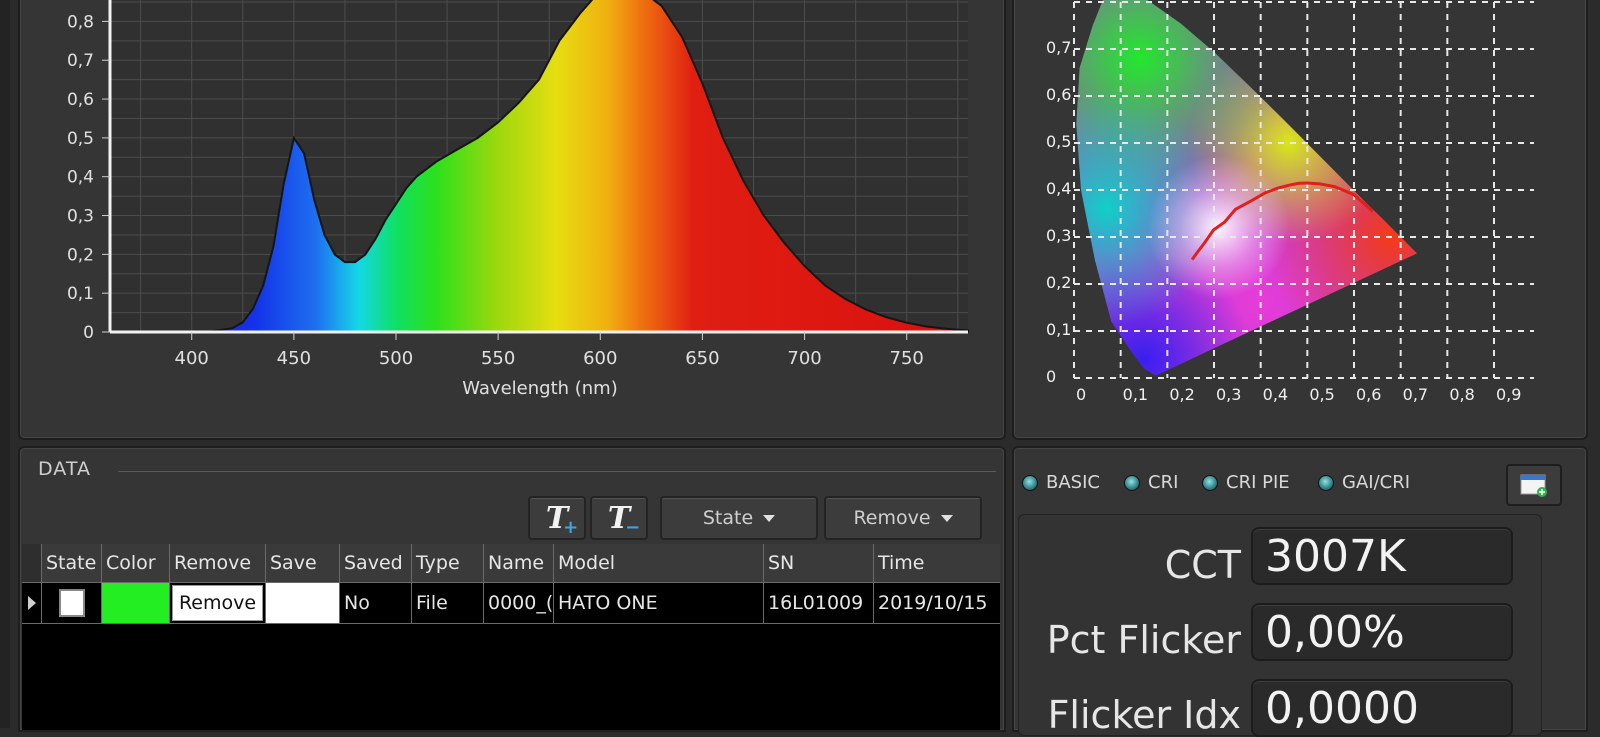  What do you see at coordinates (1275, 394) in the screenshot?
I see `x-tick-label: 0,4` at bounding box center [1275, 394].